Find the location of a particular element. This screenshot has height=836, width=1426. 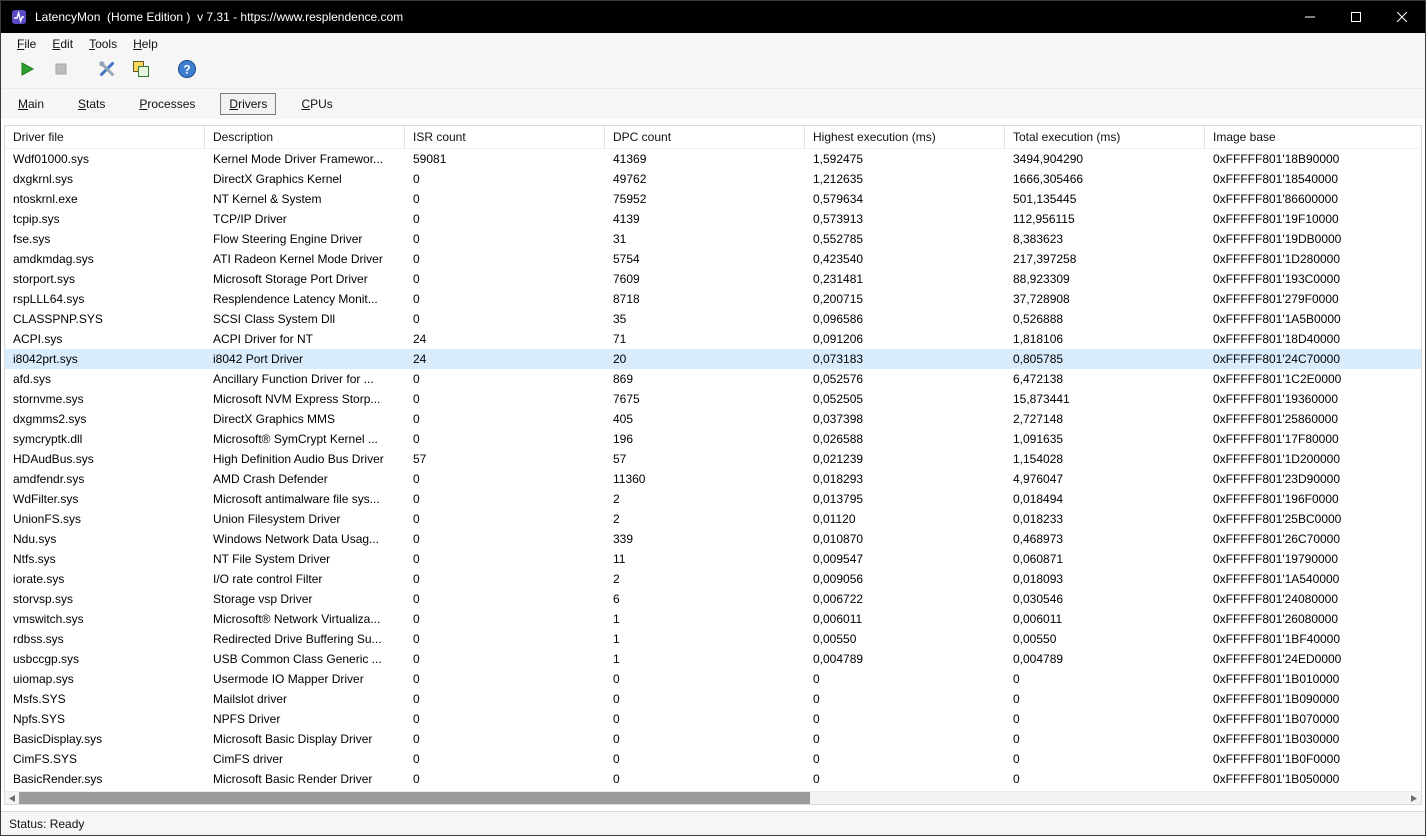

table-cell: High Definition Audio Bus Driver is located at coordinates (298, 459).